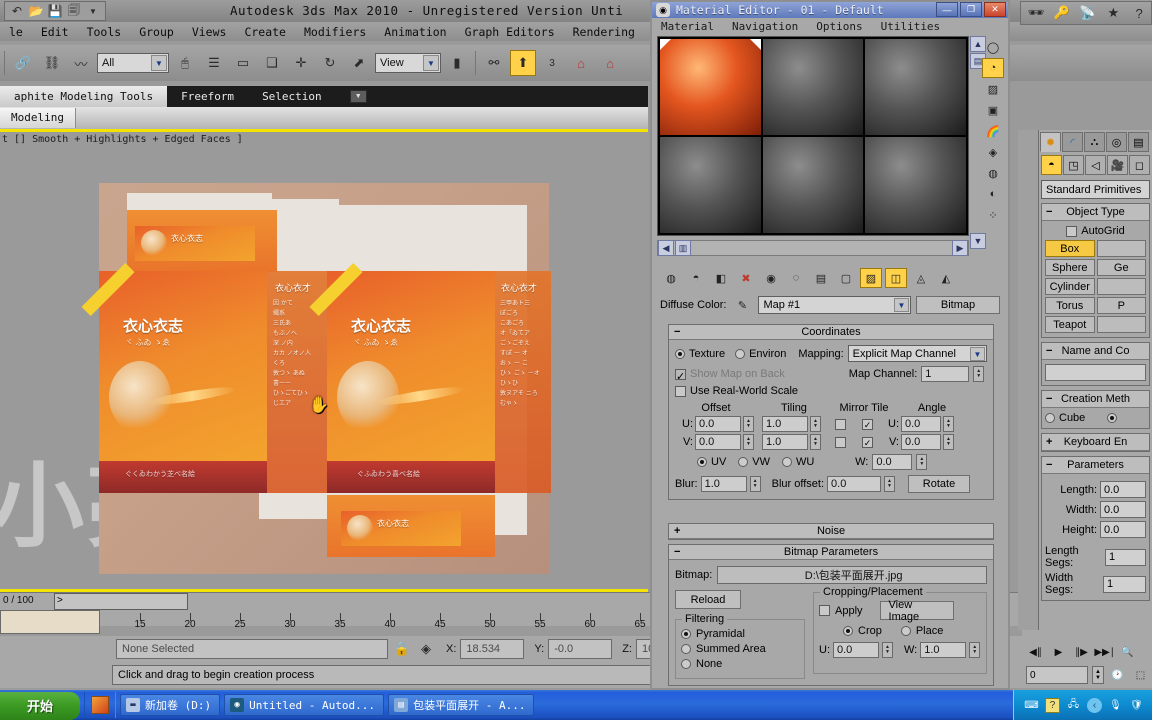 The image size is (1152, 720). What do you see at coordinates (831, 332) in the screenshot?
I see `coordinates-header: − Coordinates` at bounding box center [831, 332].